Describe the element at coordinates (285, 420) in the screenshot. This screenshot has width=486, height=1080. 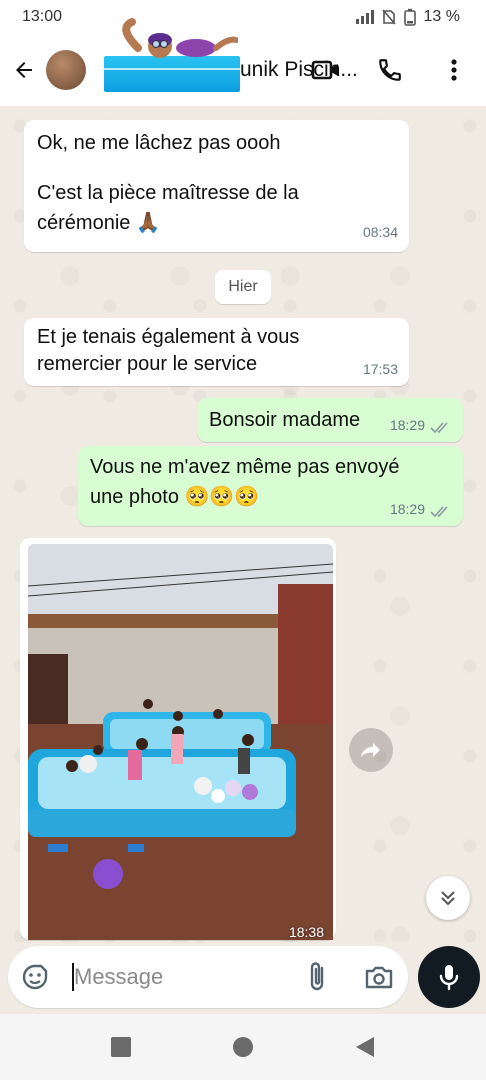
I see `message-text: Bonsoir madame` at that location.